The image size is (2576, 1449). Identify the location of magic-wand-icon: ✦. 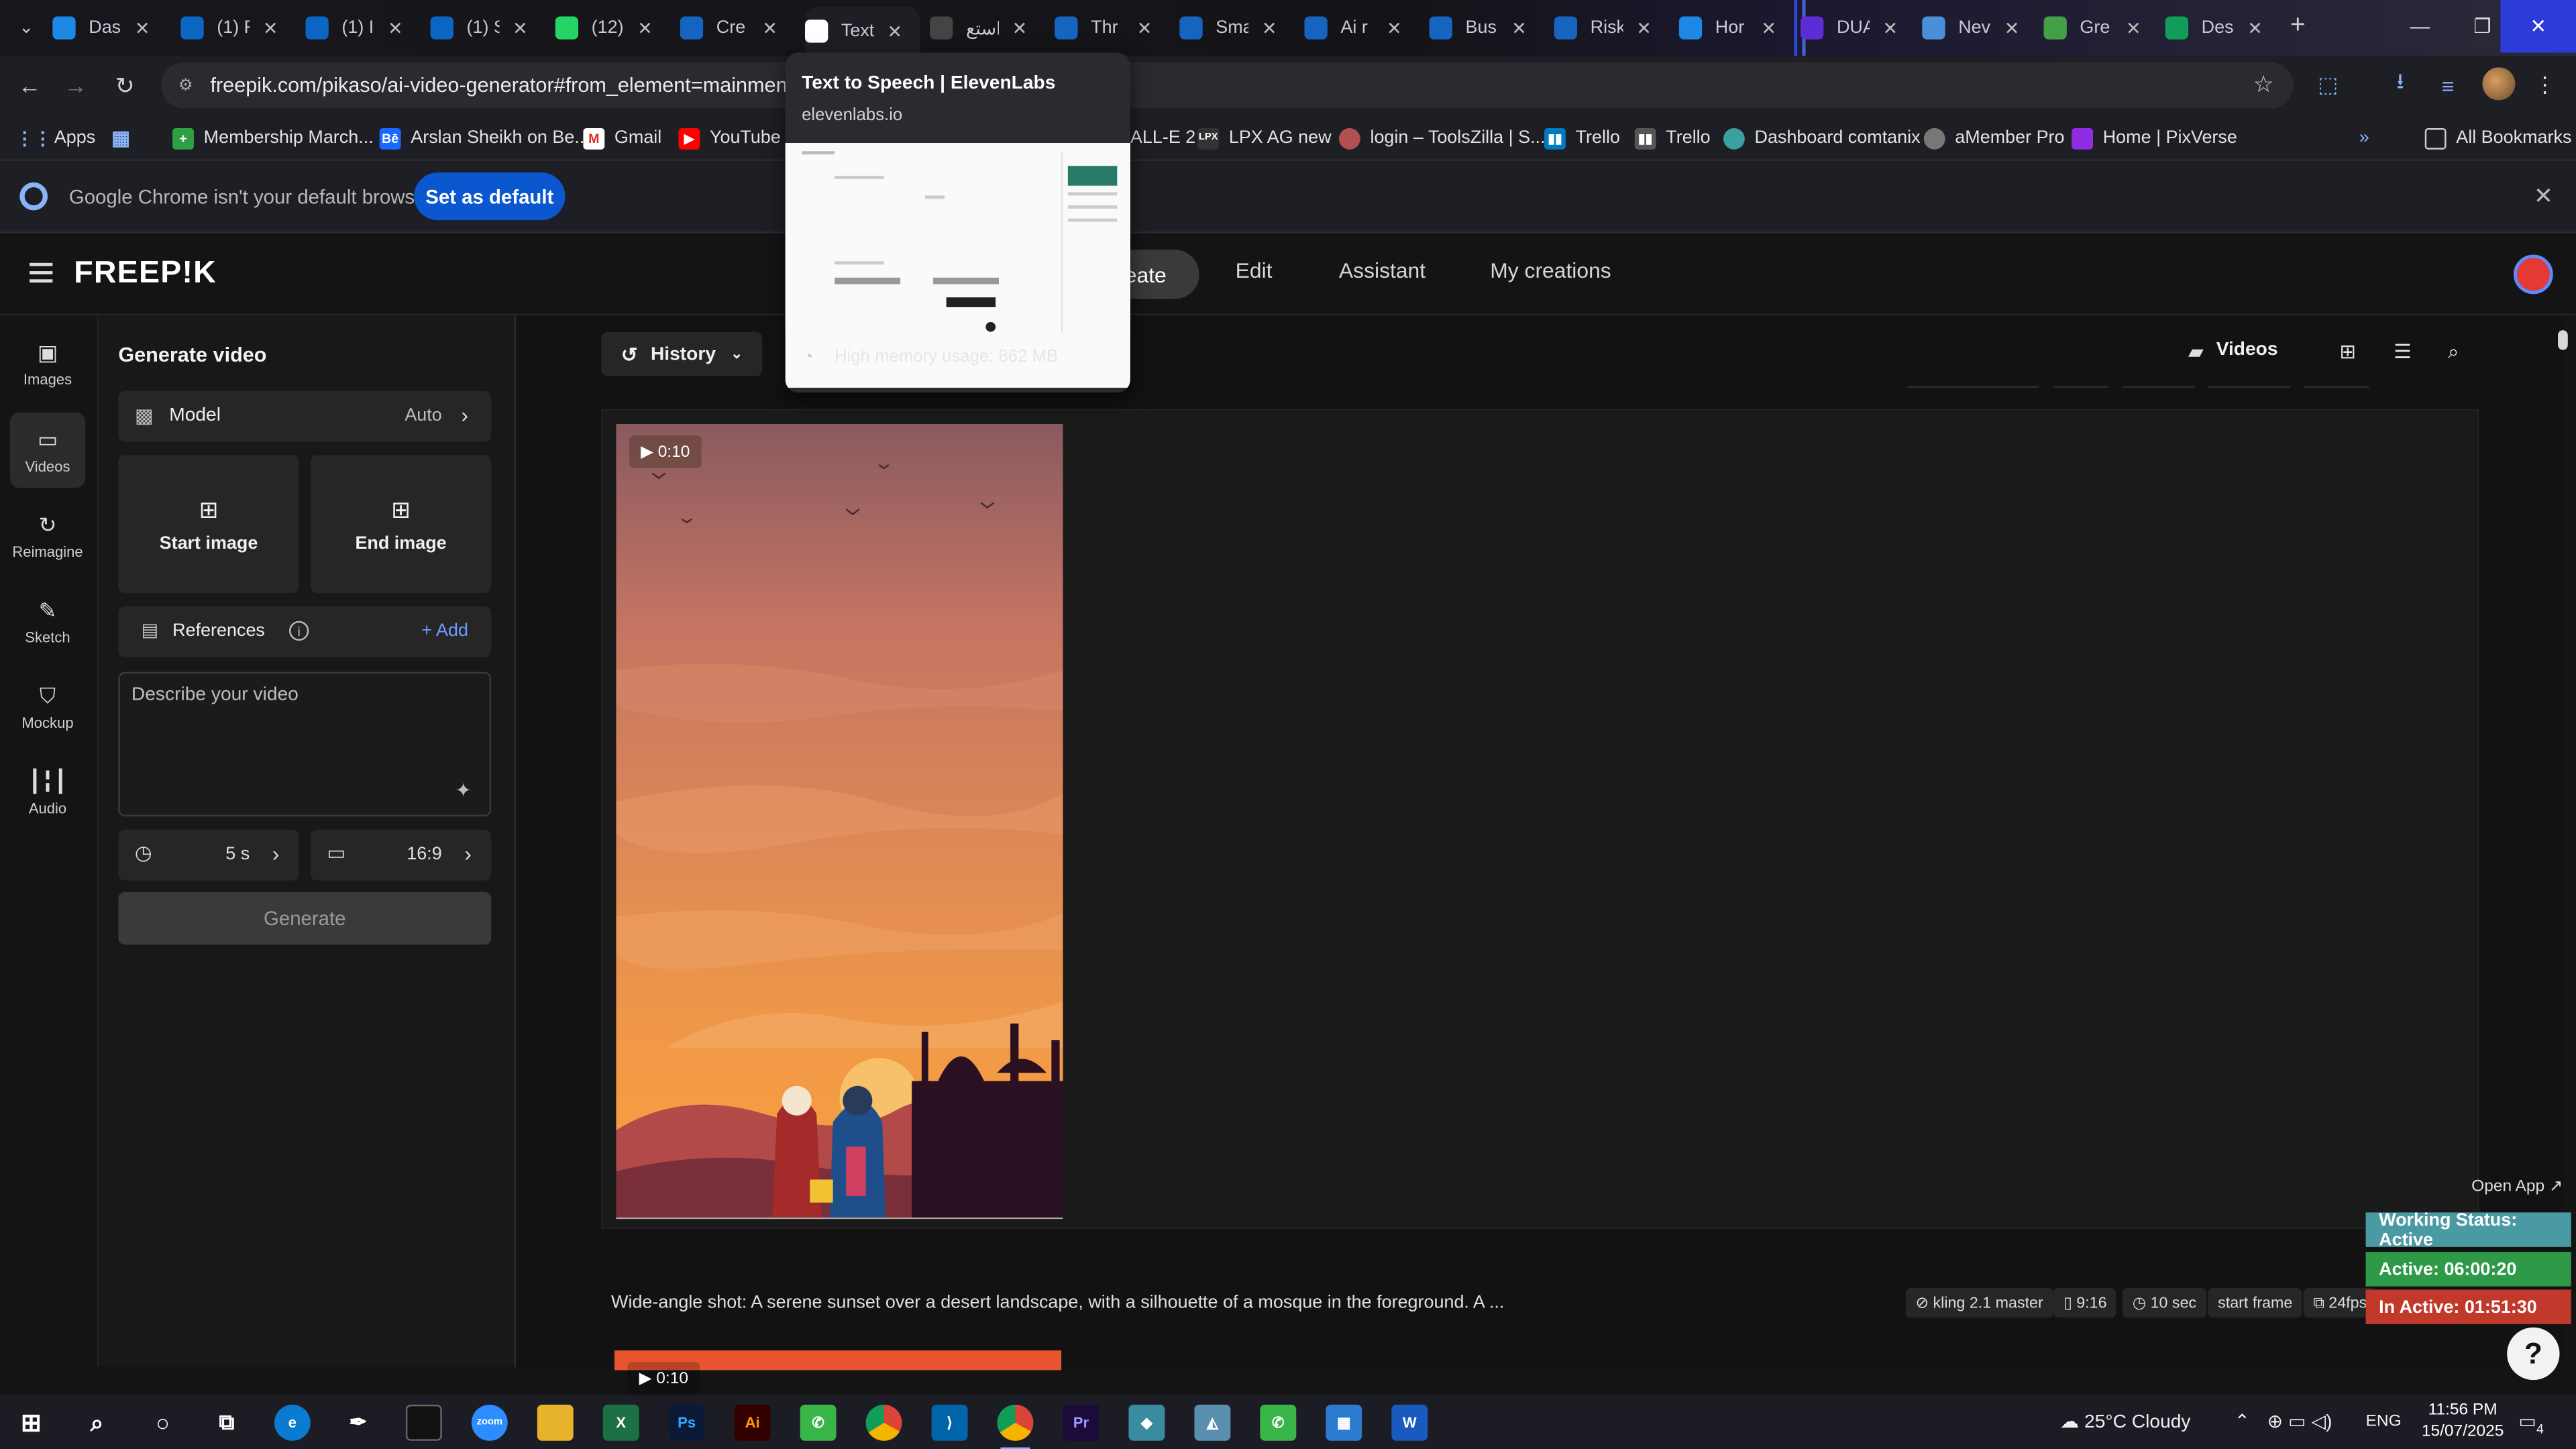
(463, 790).